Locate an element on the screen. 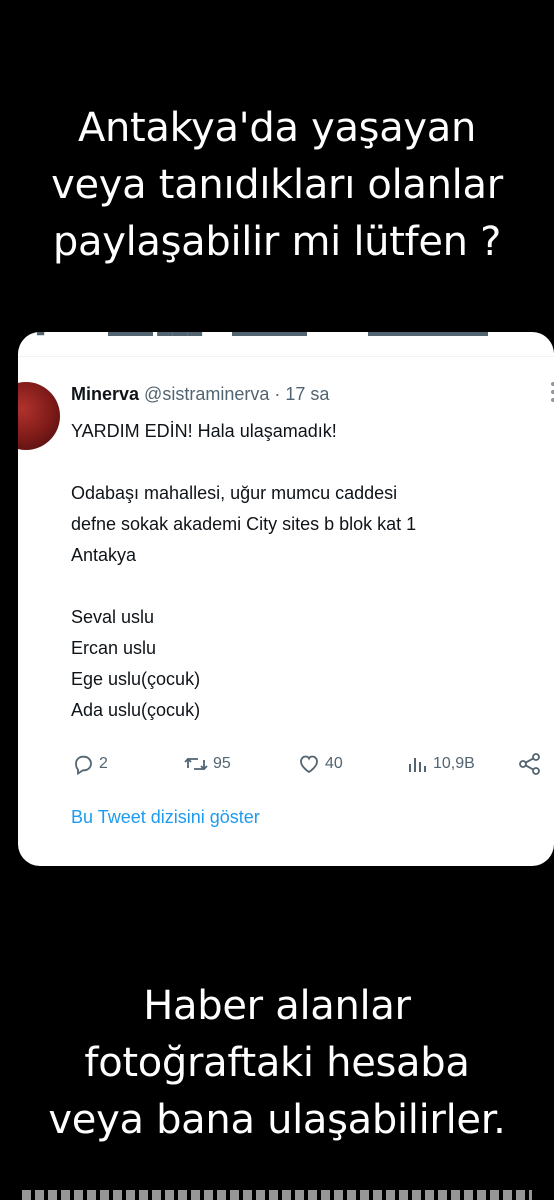  top-caption-line: paylaşabilir mi lütfen ? is located at coordinates (277, 242).